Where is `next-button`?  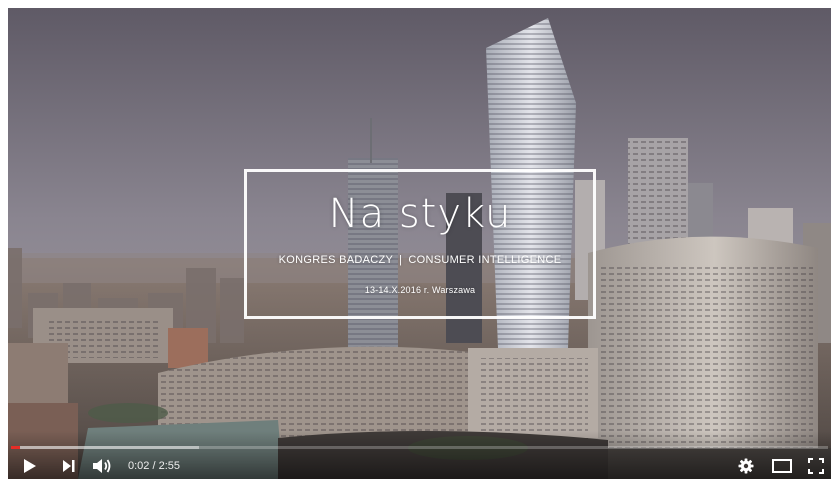
next-button is located at coordinates (69, 466).